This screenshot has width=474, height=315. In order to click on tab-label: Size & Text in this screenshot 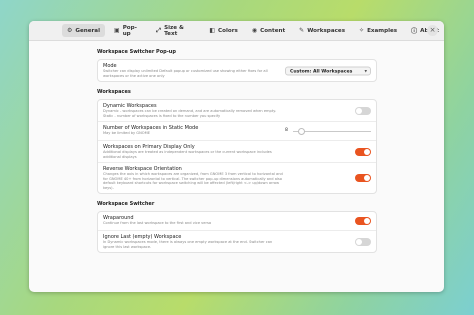, I will do `click(174, 30)`.